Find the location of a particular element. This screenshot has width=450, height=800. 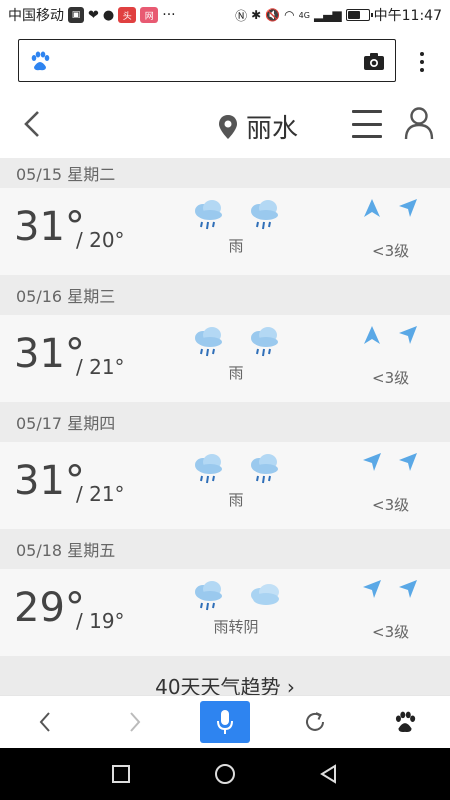

nfc-icon: Ⓝ is located at coordinates (241, 15).